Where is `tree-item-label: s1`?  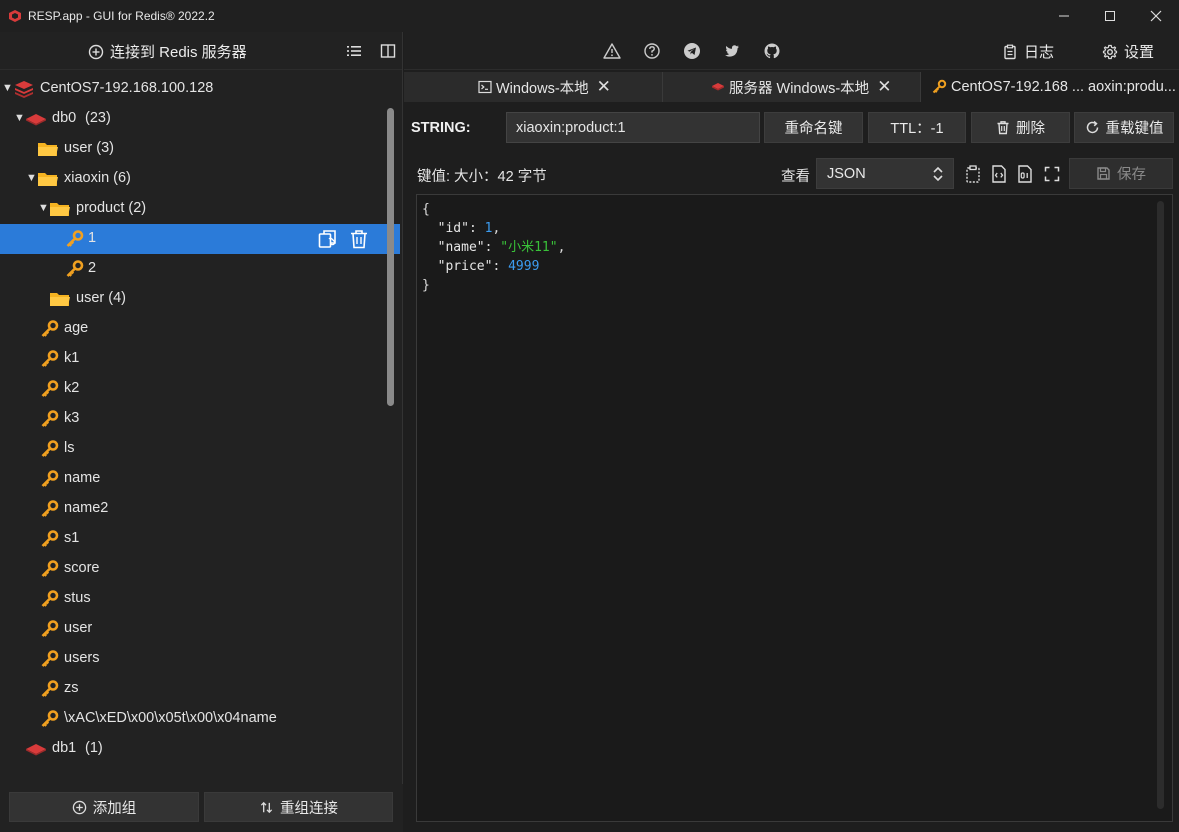 tree-item-label: s1 is located at coordinates (72, 538).